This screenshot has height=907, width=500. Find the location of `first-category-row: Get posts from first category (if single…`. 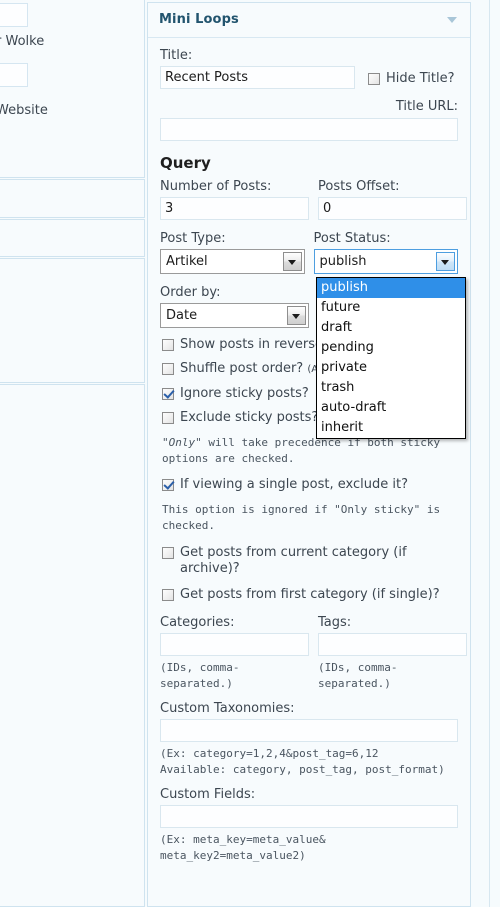

first-category-row: Get posts from first category (if single… is located at coordinates (310, 595).